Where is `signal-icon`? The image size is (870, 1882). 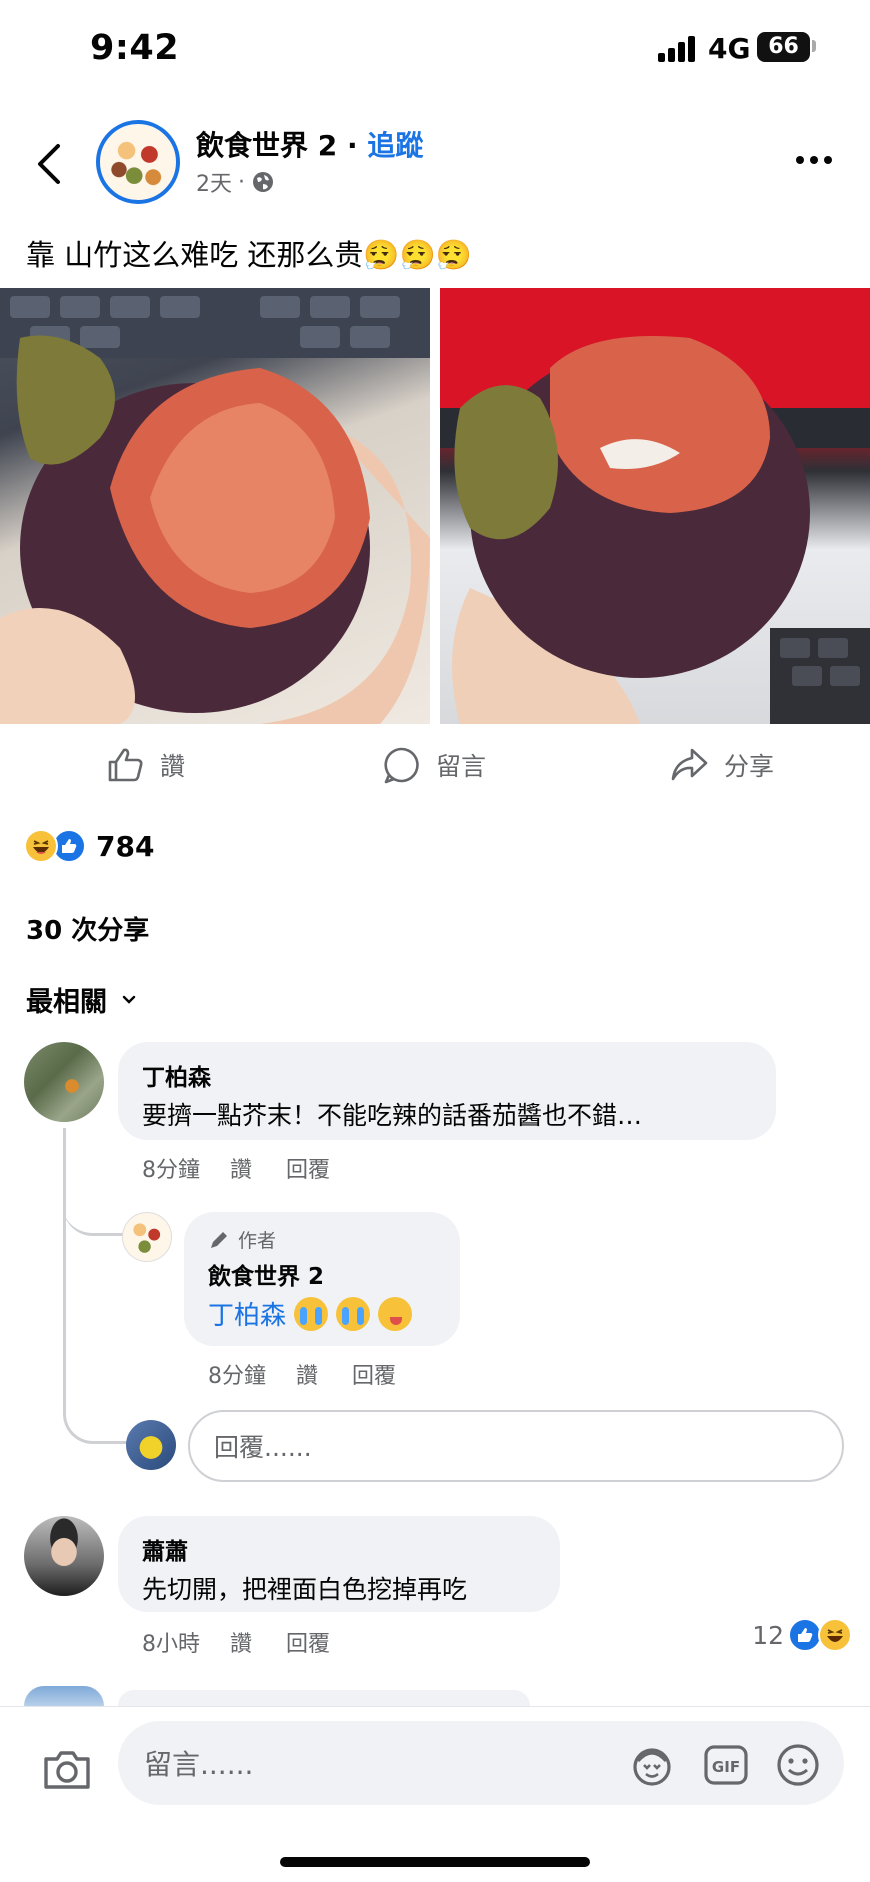 signal-icon is located at coordinates (679, 49).